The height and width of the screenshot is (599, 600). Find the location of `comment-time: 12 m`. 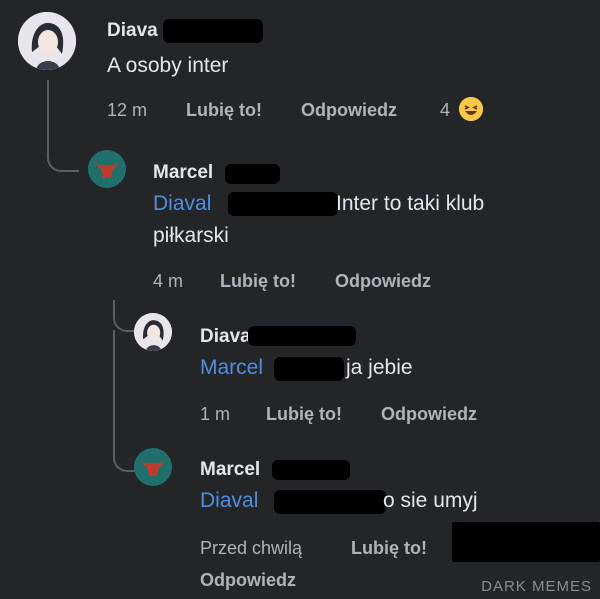

comment-time: 12 m is located at coordinates (127, 110).